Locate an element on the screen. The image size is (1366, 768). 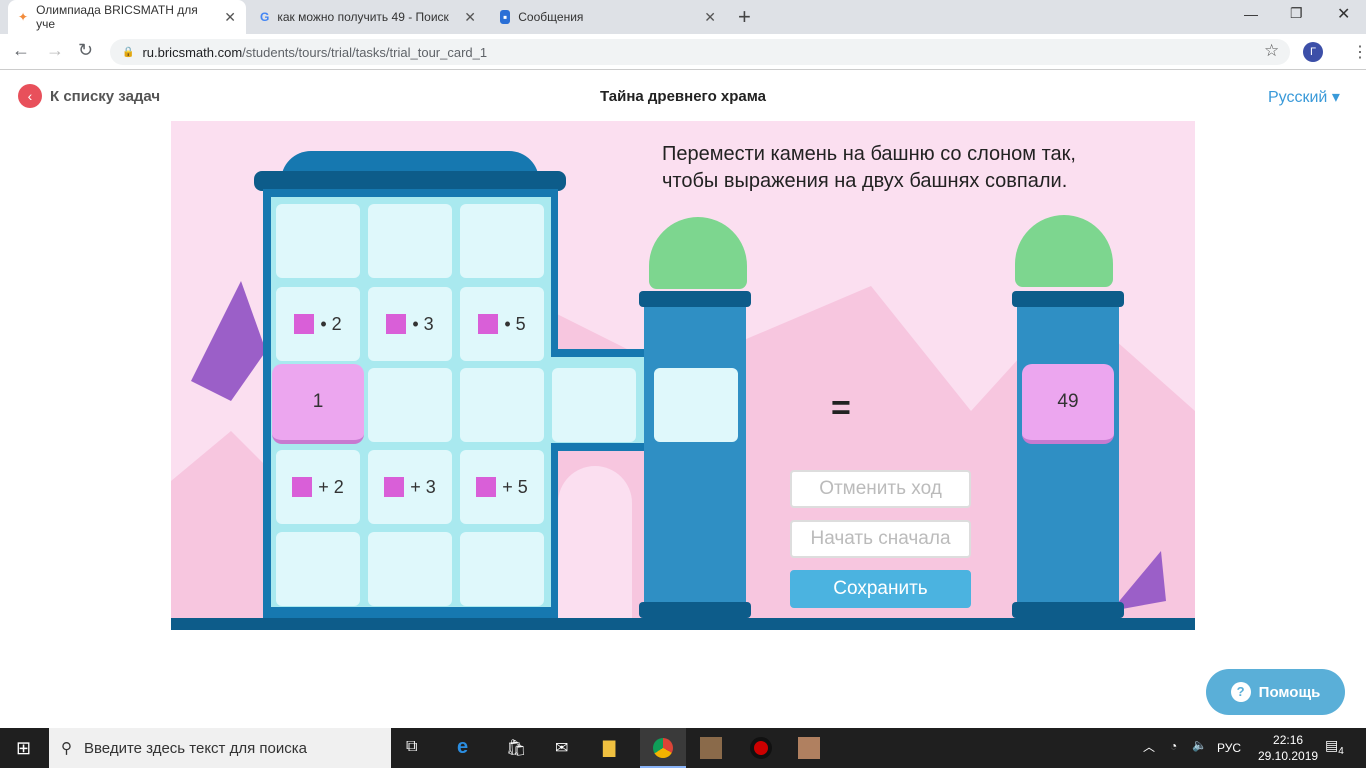
task-view-icon: ⧉ is located at coordinates (411, 747).